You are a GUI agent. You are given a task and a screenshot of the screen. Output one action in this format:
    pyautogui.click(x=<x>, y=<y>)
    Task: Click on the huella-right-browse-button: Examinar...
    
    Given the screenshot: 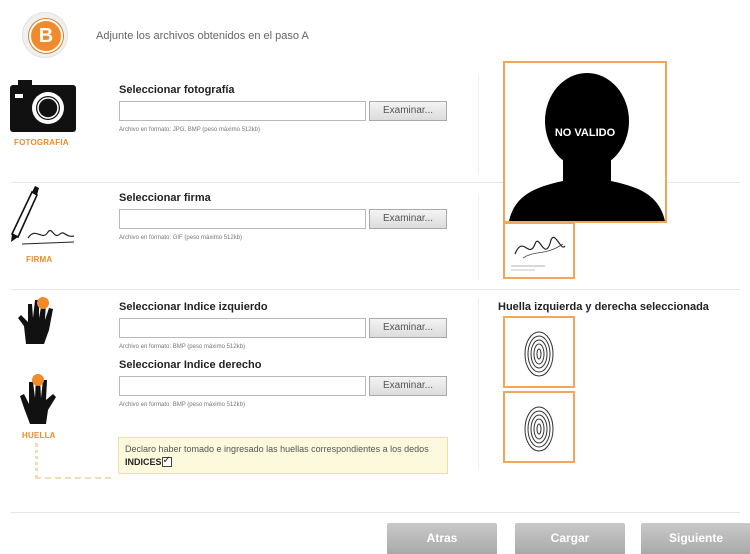 What is the action you would take?
    pyautogui.click(x=408, y=386)
    